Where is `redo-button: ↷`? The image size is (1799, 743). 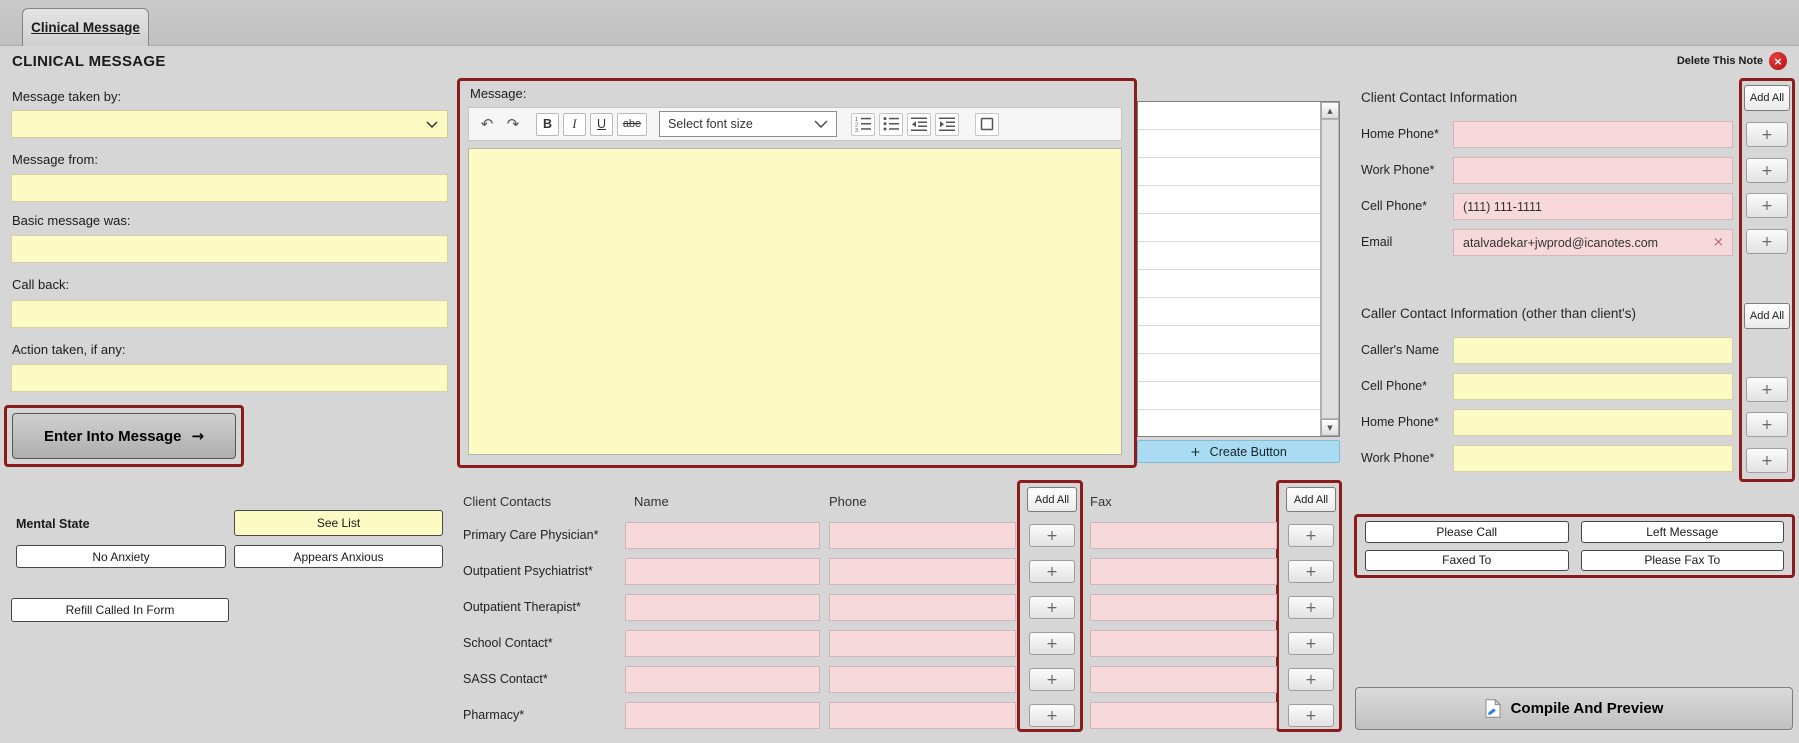 redo-button: ↷ is located at coordinates (513, 124).